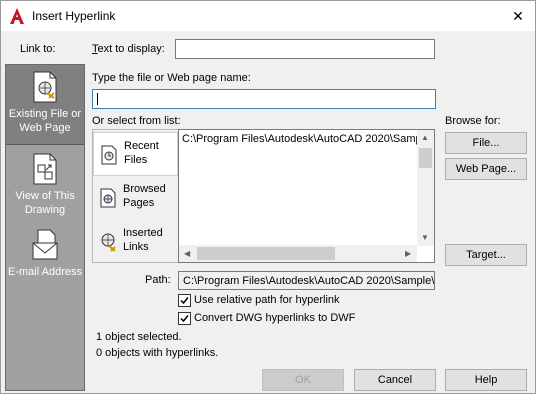 This screenshot has height=394, width=536. What do you see at coordinates (45, 272) in the screenshot?
I see `sidebar-item-email-label: E-mail Address` at bounding box center [45, 272].